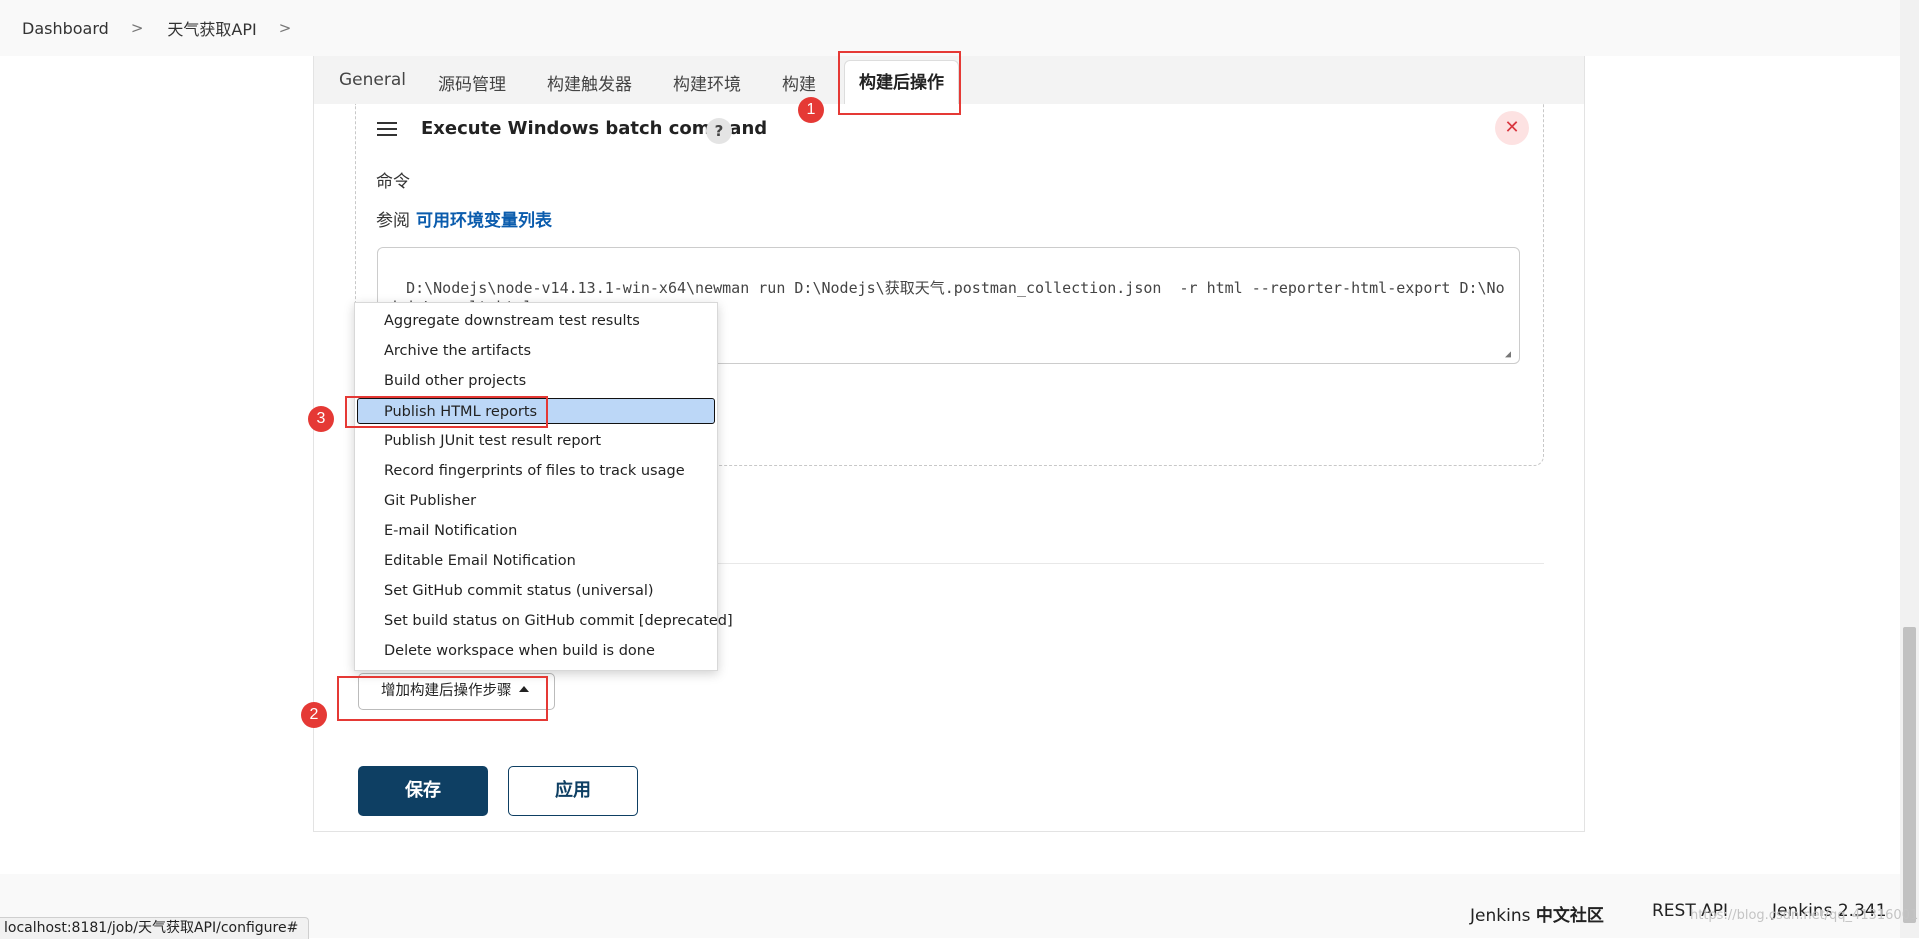  I want to click on drag-handle-icon, so click(387, 131).